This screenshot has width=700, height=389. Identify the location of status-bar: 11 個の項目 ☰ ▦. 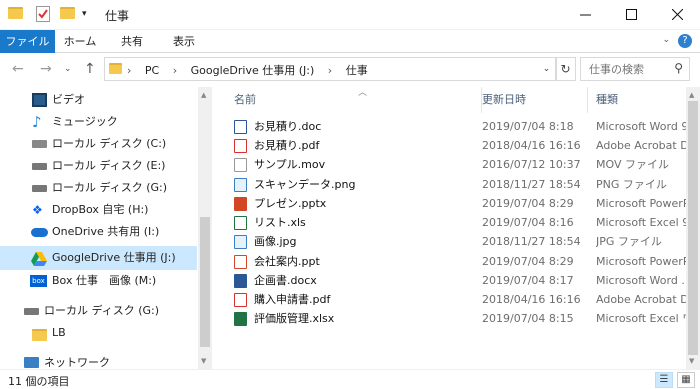
(350, 379).